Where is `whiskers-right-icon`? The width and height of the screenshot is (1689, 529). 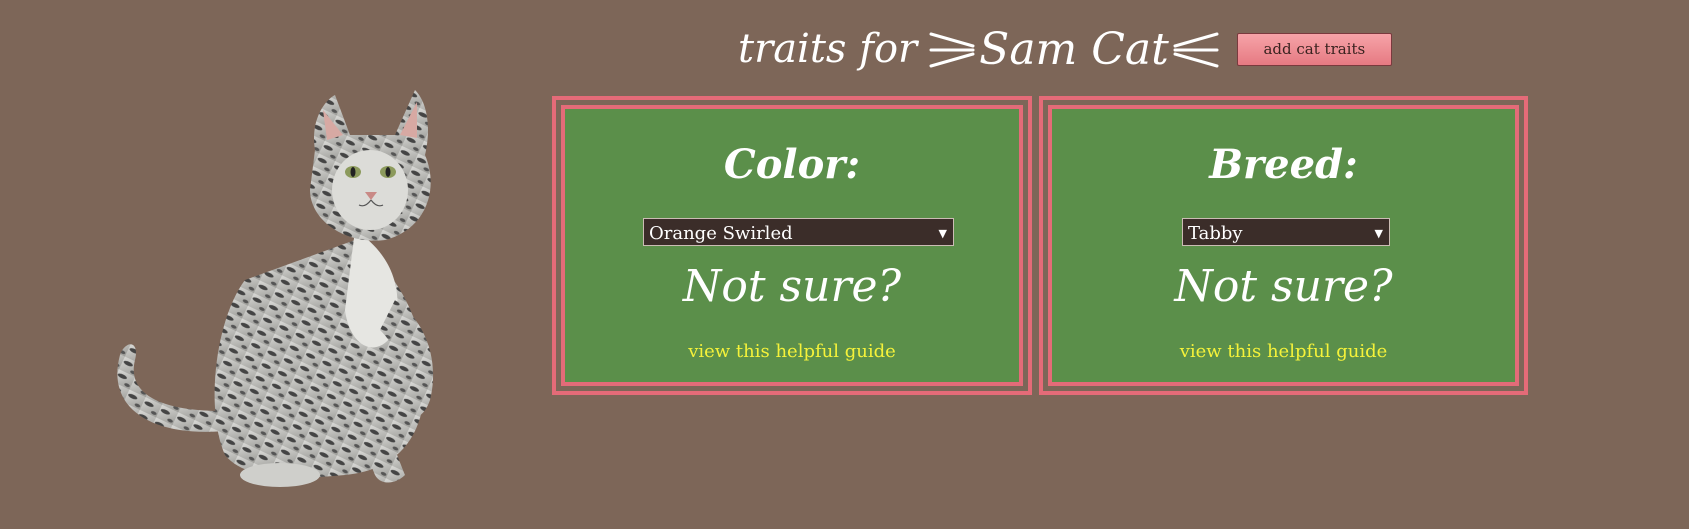
whiskers-right-icon is located at coordinates (1196, 49).